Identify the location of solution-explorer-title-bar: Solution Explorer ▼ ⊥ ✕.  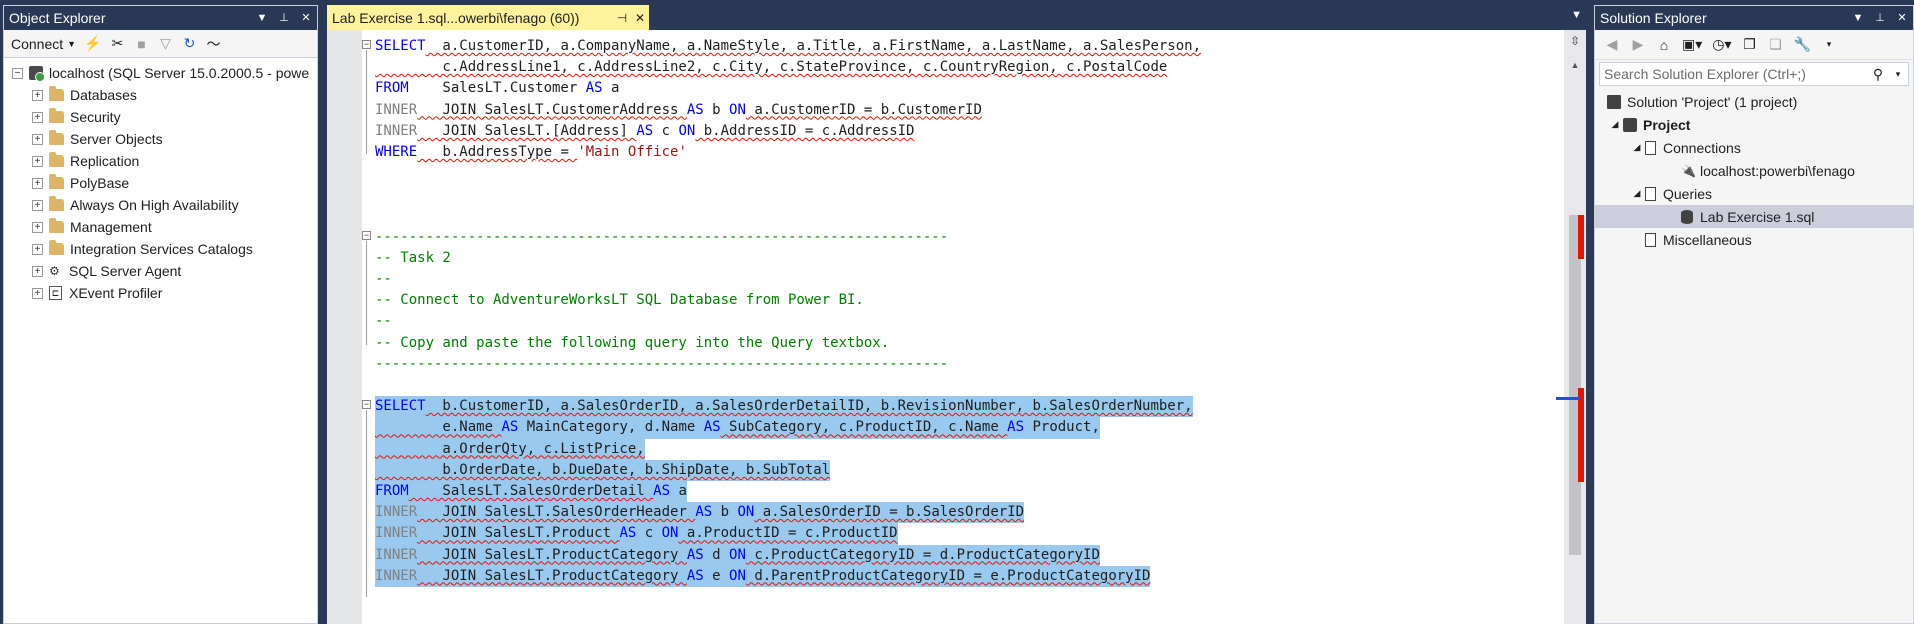
(1754, 18).